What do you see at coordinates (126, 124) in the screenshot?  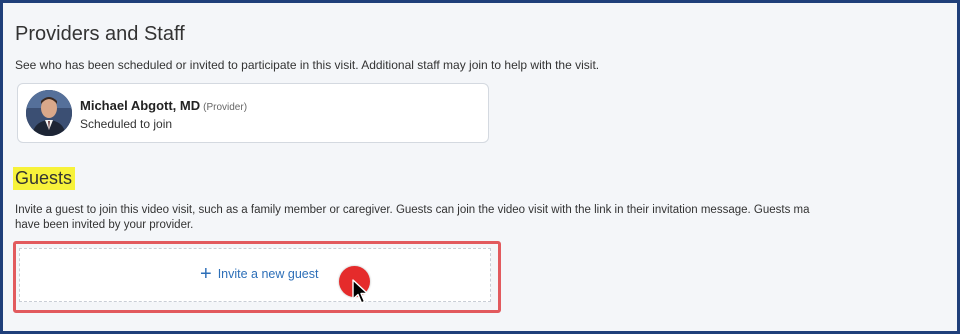 I see `provider-status: Scheduled to join` at bounding box center [126, 124].